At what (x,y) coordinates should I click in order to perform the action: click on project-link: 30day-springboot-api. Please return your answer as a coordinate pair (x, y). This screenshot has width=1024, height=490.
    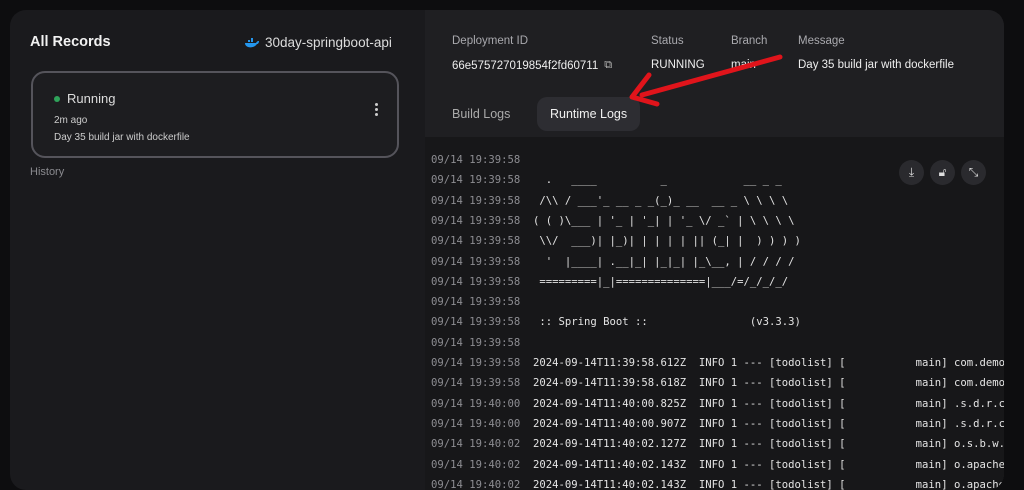
    Looking at the image, I should click on (318, 42).